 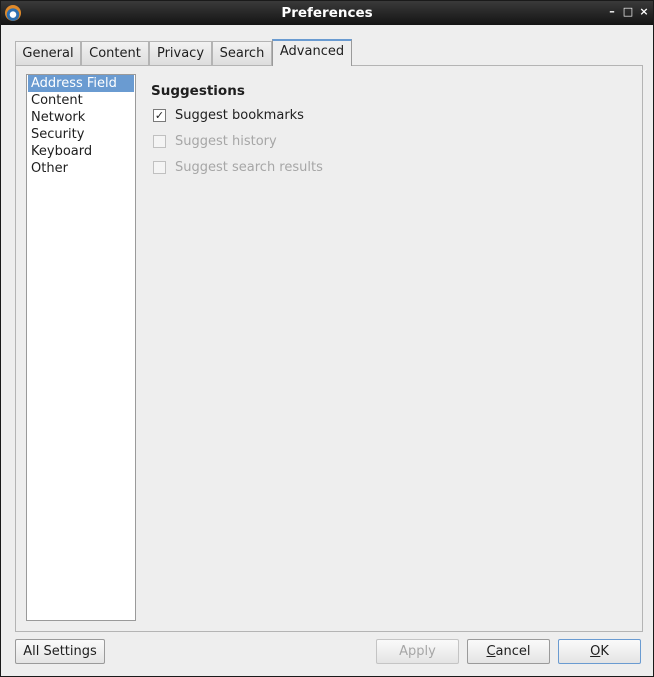 What do you see at coordinates (242, 53) in the screenshot?
I see `tab-search: Search` at bounding box center [242, 53].